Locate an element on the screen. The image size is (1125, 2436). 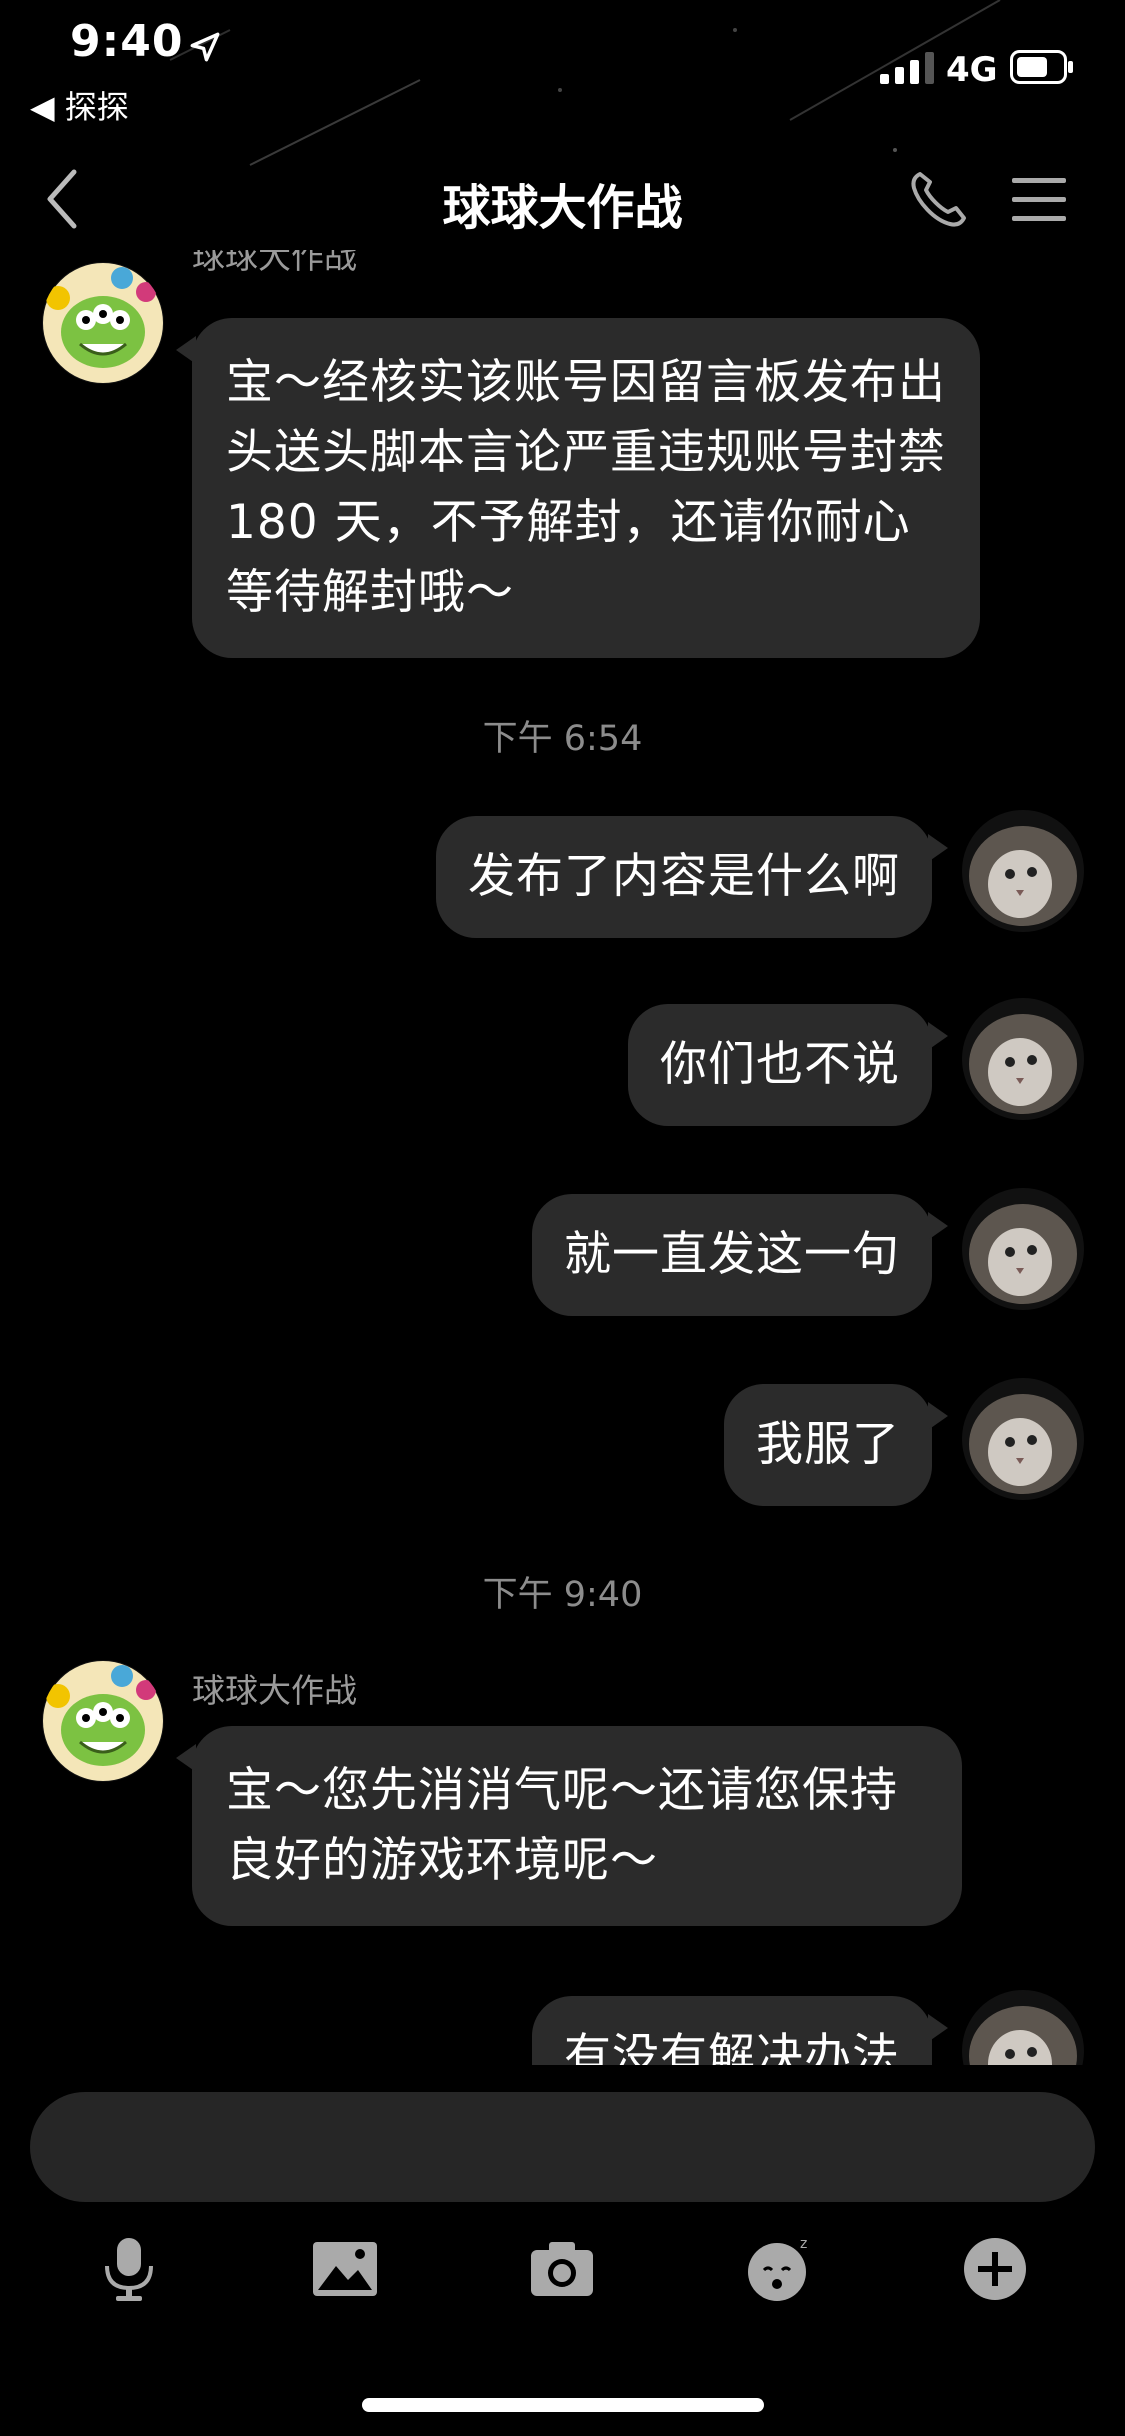
message-bubble: 你们也不说 is located at coordinates (788, 1065).